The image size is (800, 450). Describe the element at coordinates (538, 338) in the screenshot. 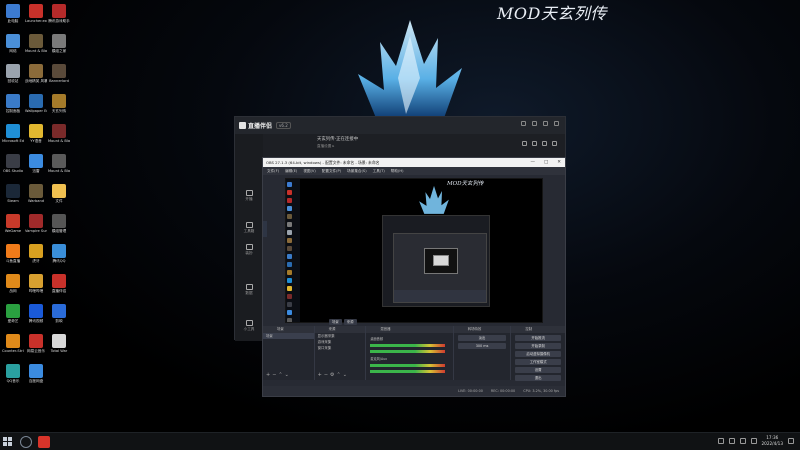

I see `start-streaming-button: 开始推流` at that location.